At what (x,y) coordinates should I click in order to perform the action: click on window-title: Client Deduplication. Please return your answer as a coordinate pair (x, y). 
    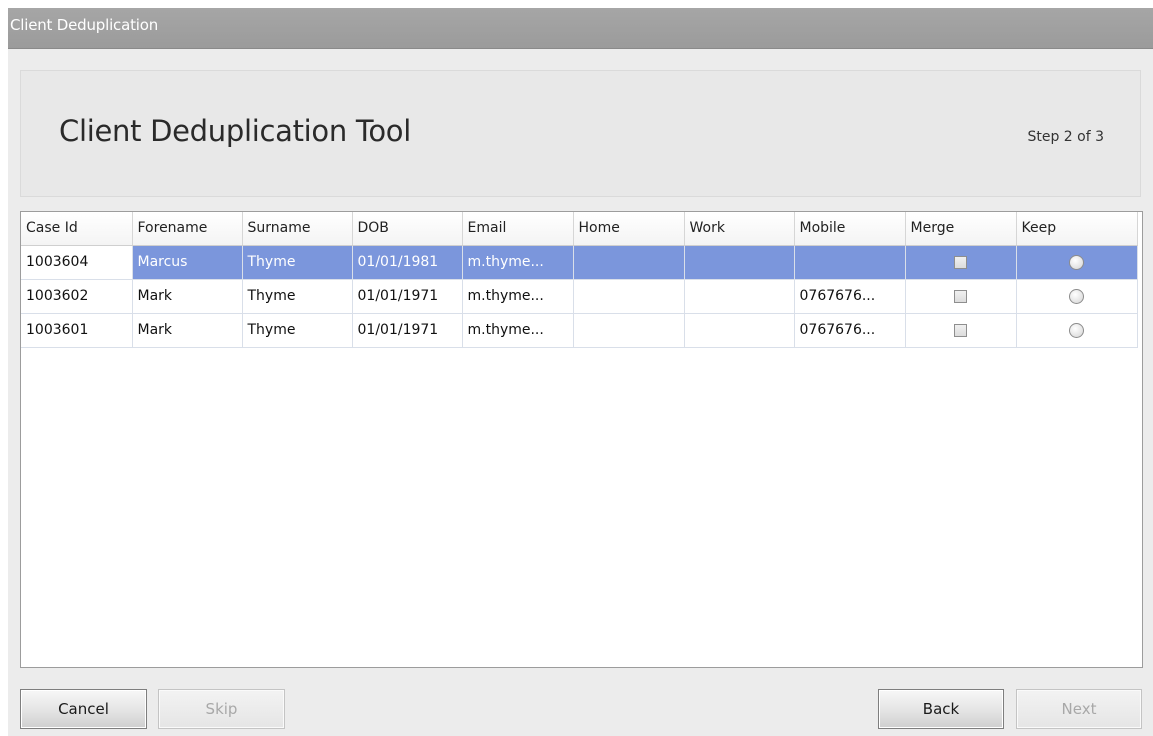
    Looking at the image, I should click on (84, 25).